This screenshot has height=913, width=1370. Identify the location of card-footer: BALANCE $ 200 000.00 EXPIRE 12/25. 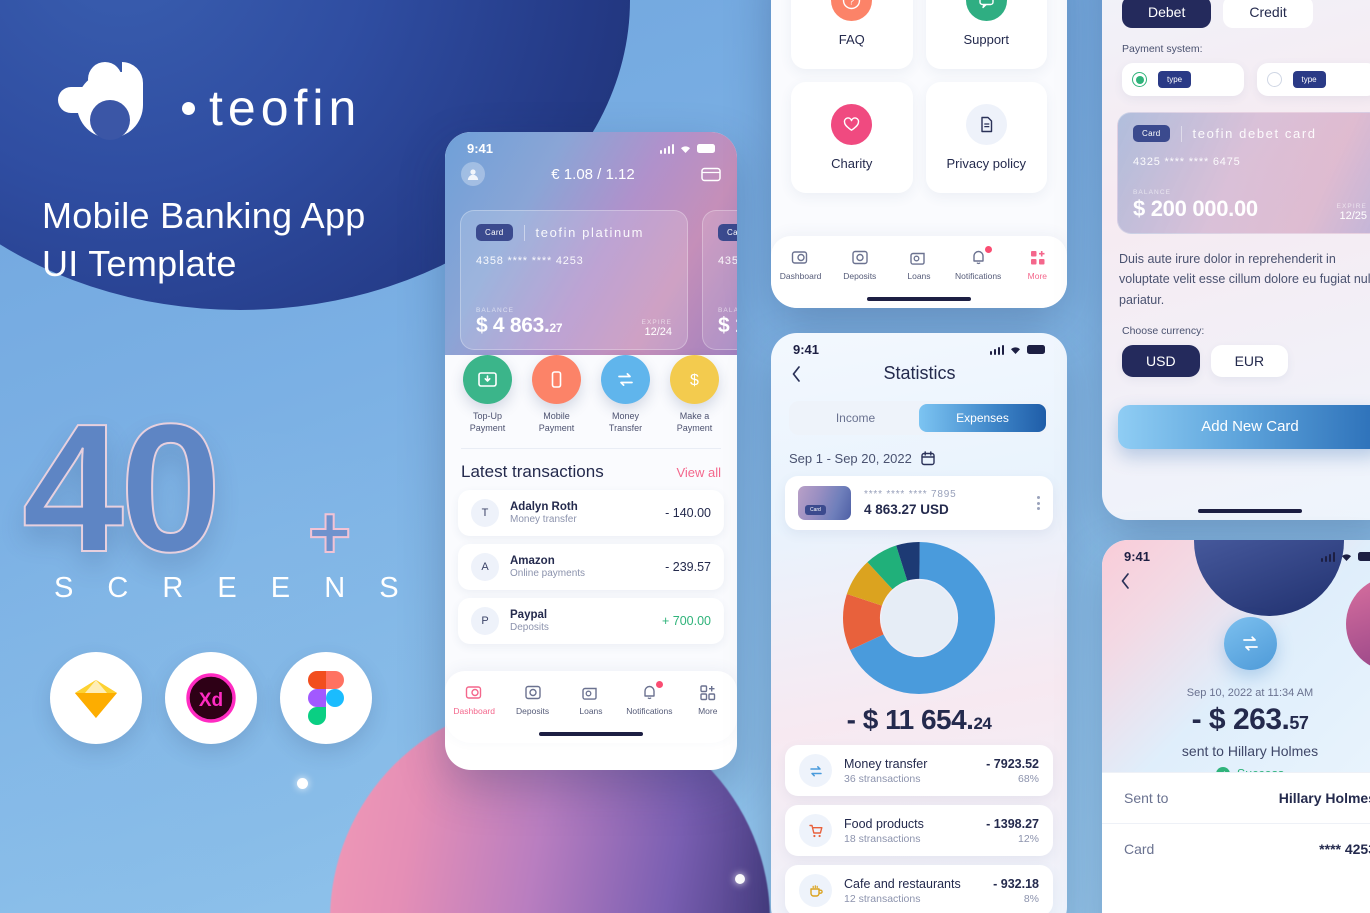
(1250, 205).